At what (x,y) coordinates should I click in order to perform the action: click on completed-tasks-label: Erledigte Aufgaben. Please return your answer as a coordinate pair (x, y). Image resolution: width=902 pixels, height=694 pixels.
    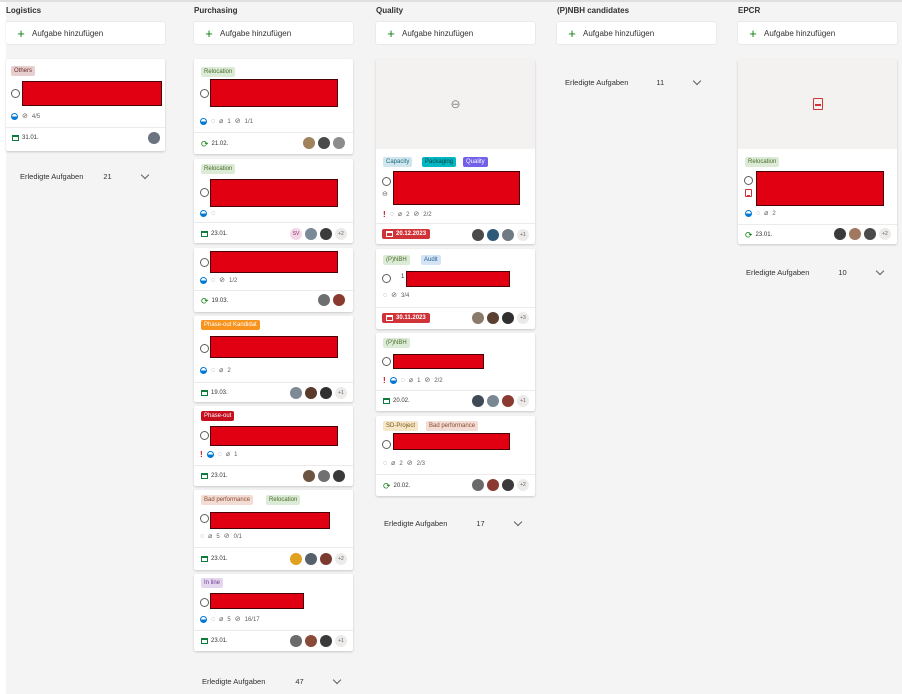
    Looking at the image, I should click on (416, 523).